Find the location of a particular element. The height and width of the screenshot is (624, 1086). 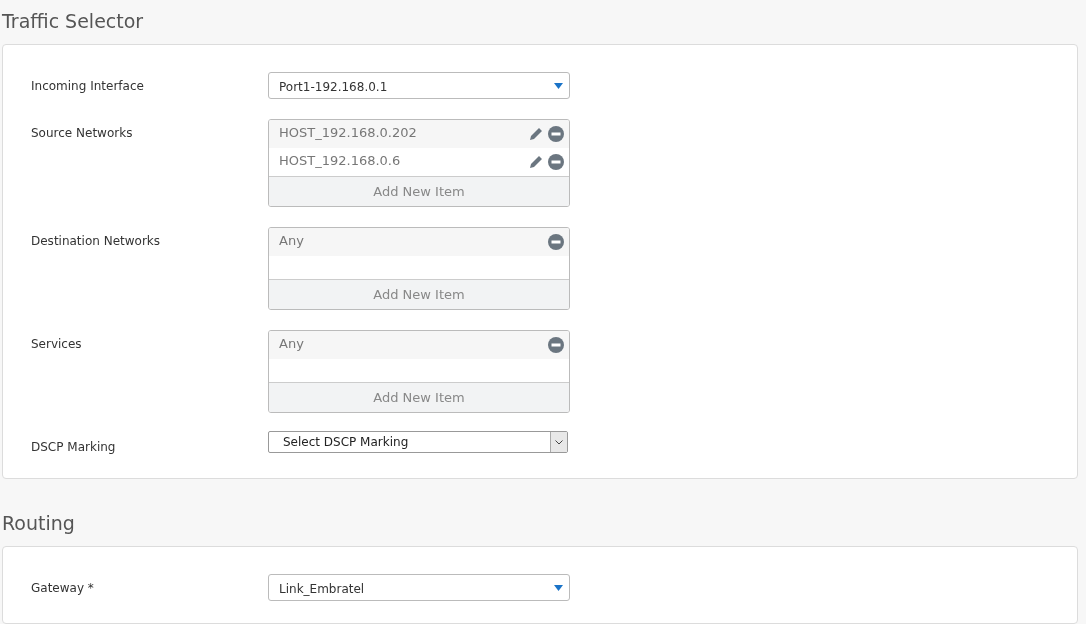

dropdown: Link_Embratel is located at coordinates (419, 587).